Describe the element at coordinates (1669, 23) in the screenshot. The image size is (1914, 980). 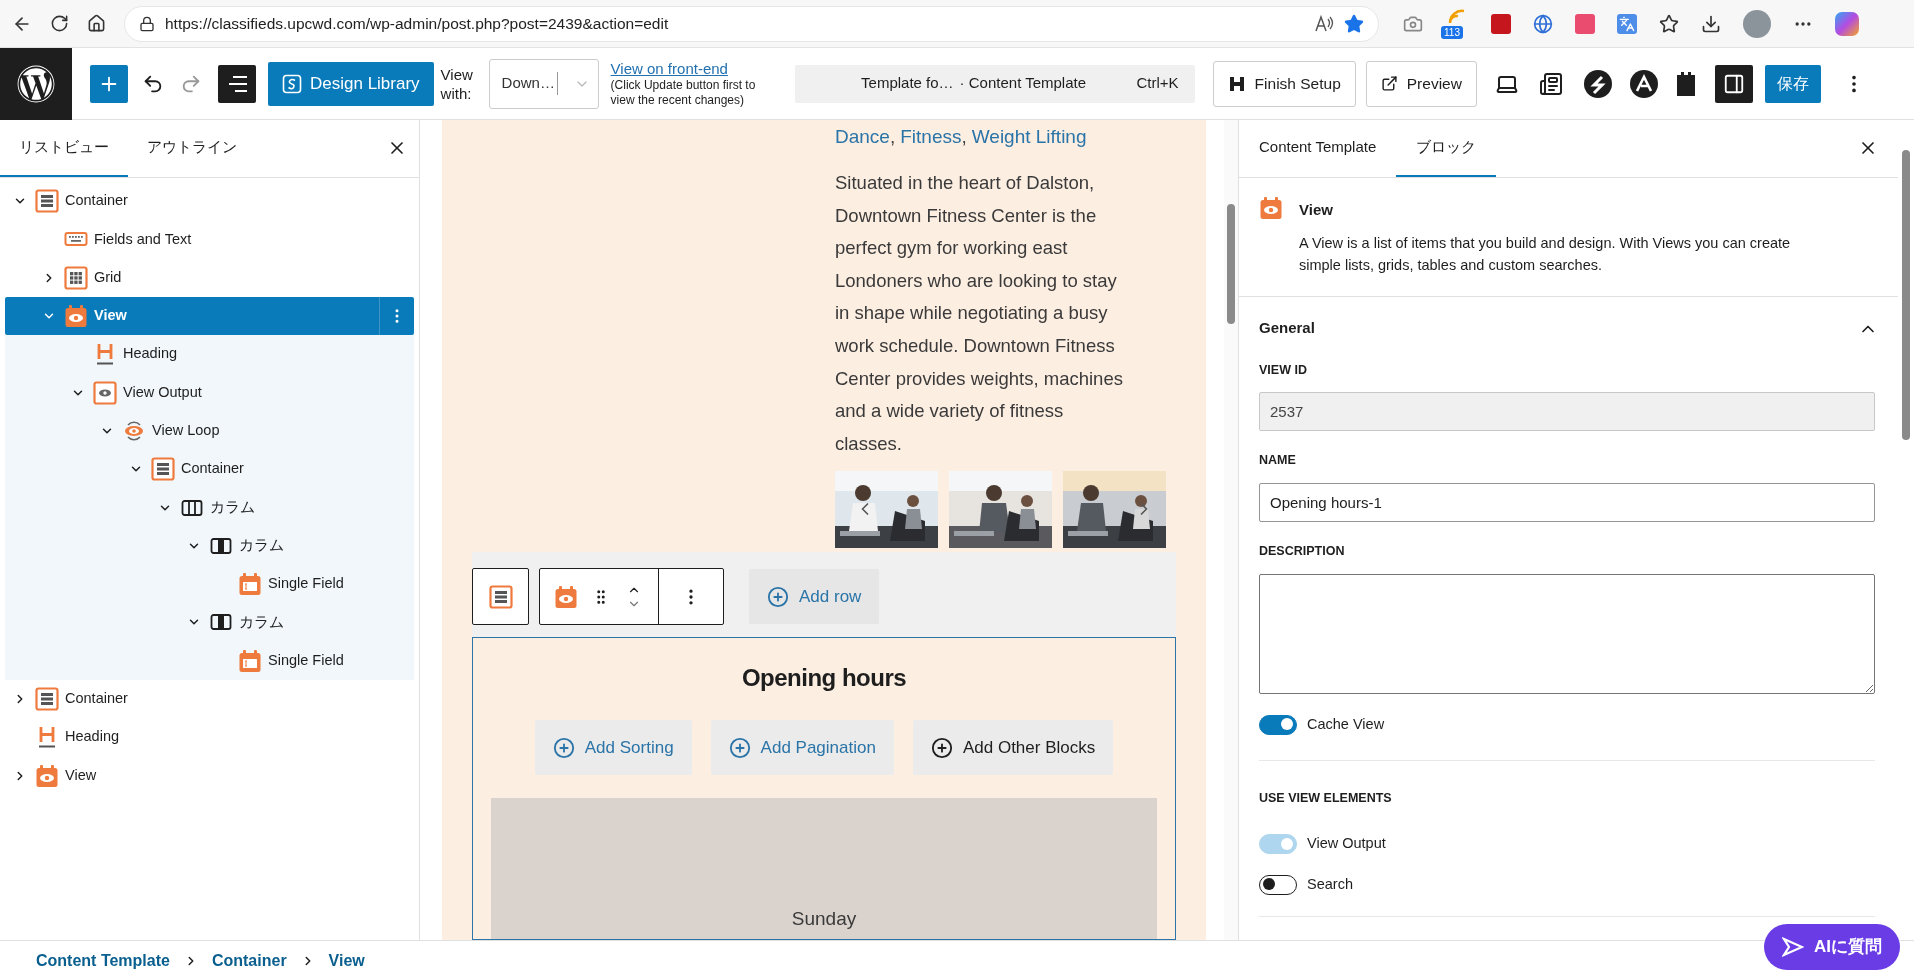
I see `favorites-icon` at that location.